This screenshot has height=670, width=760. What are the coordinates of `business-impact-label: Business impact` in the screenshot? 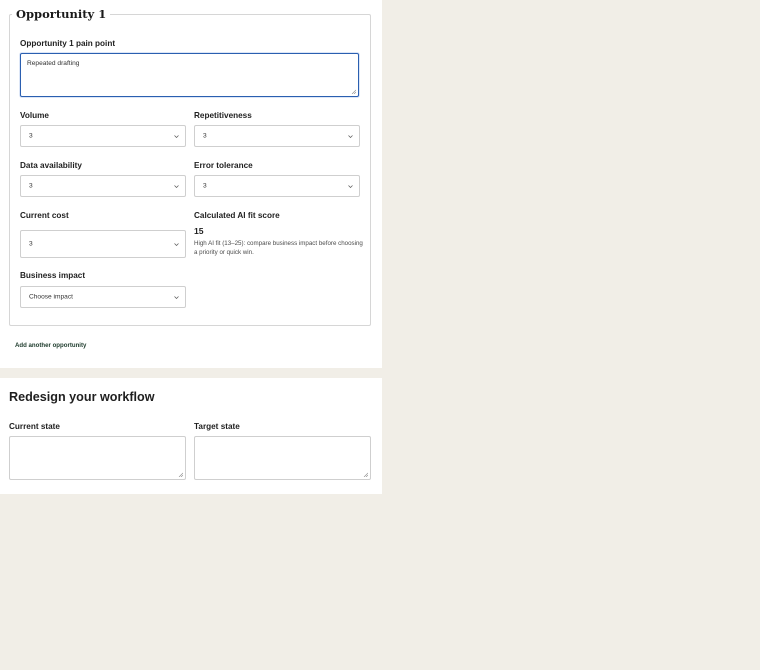 It's located at (53, 275).